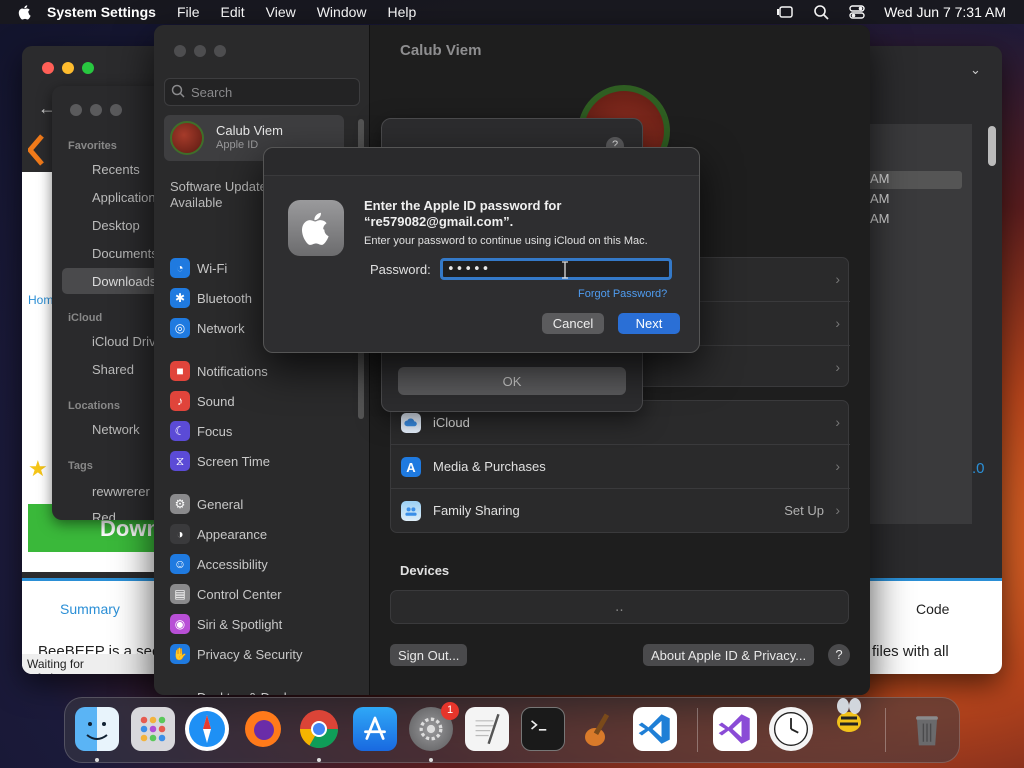 This screenshot has height=768, width=1024. What do you see at coordinates (543, 729) in the screenshot?
I see `terminal-icon` at bounding box center [543, 729].